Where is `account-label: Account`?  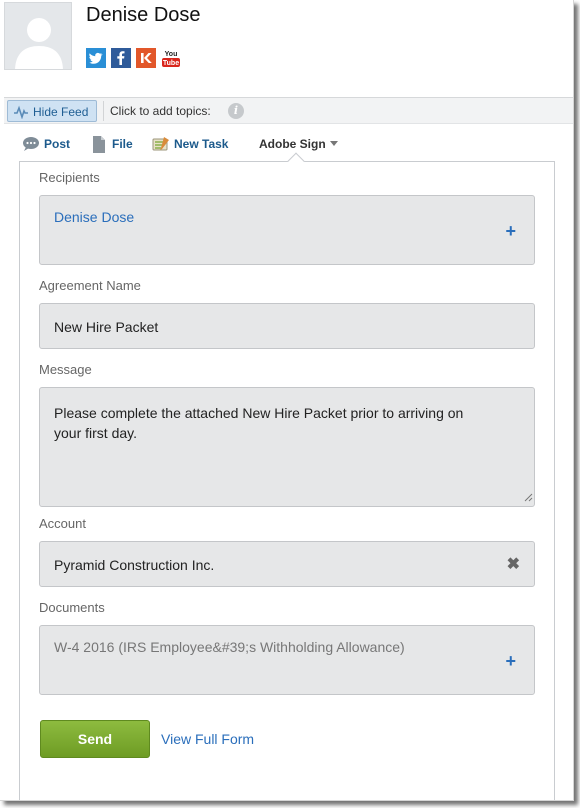 account-label: Account is located at coordinates (62, 523).